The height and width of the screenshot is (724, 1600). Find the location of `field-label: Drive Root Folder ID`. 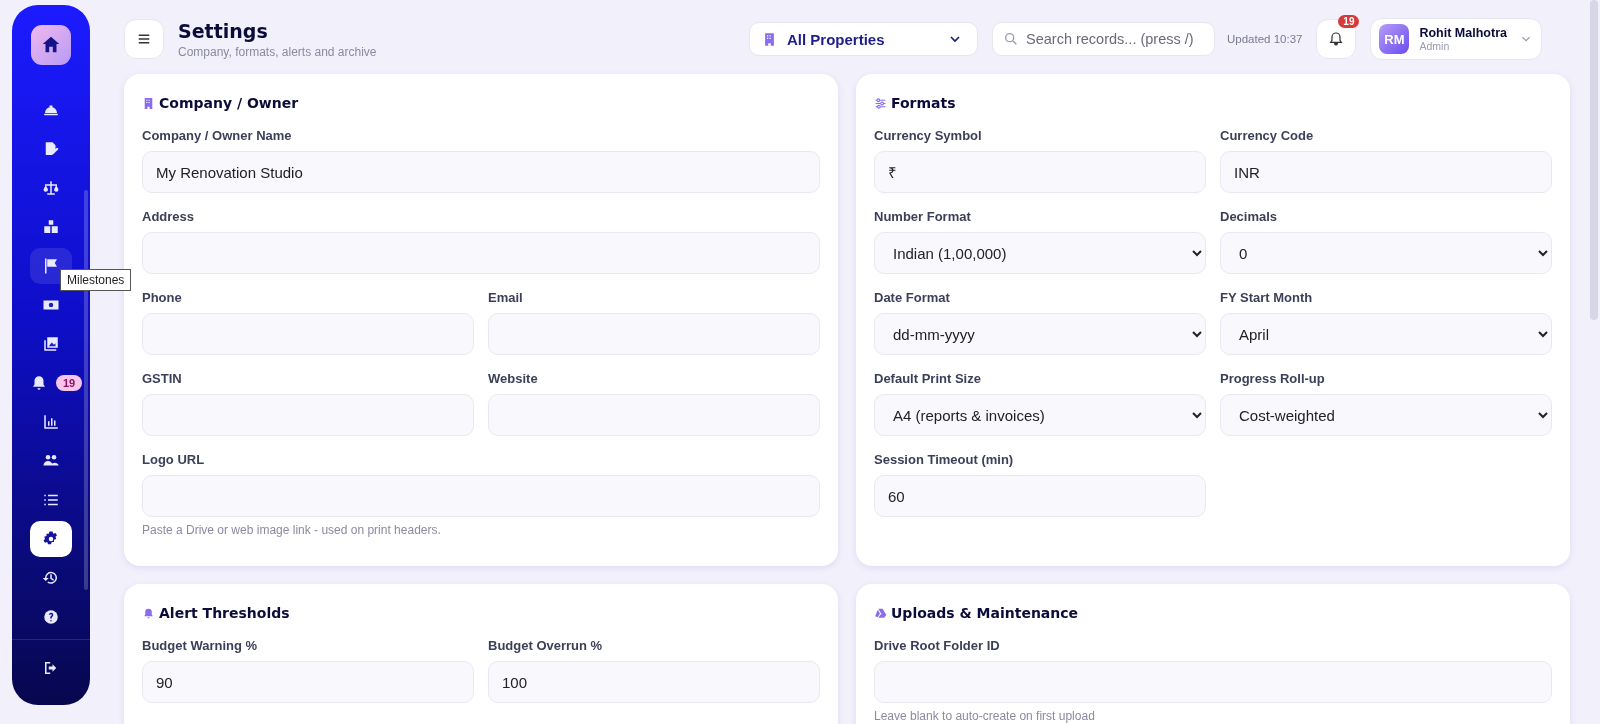

field-label: Drive Root Folder ID is located at coordinates (937, 645).